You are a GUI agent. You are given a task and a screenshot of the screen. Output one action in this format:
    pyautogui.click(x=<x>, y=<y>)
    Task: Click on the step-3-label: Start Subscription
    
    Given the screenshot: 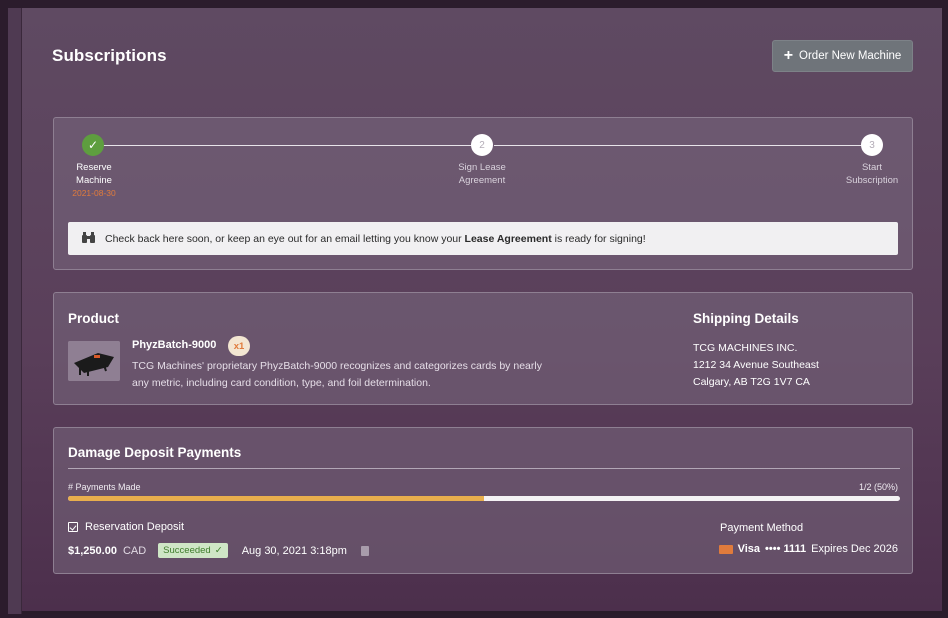 What is the action you would take?
    pyautogui.click(x=872, y=174)
    